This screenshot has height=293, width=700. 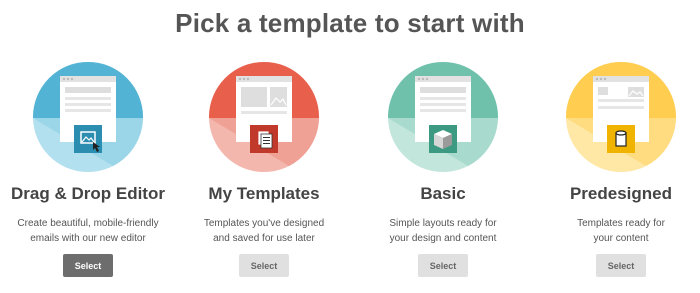 I want to click on description-line: Templates you've designed, so click(x=264, y=223).